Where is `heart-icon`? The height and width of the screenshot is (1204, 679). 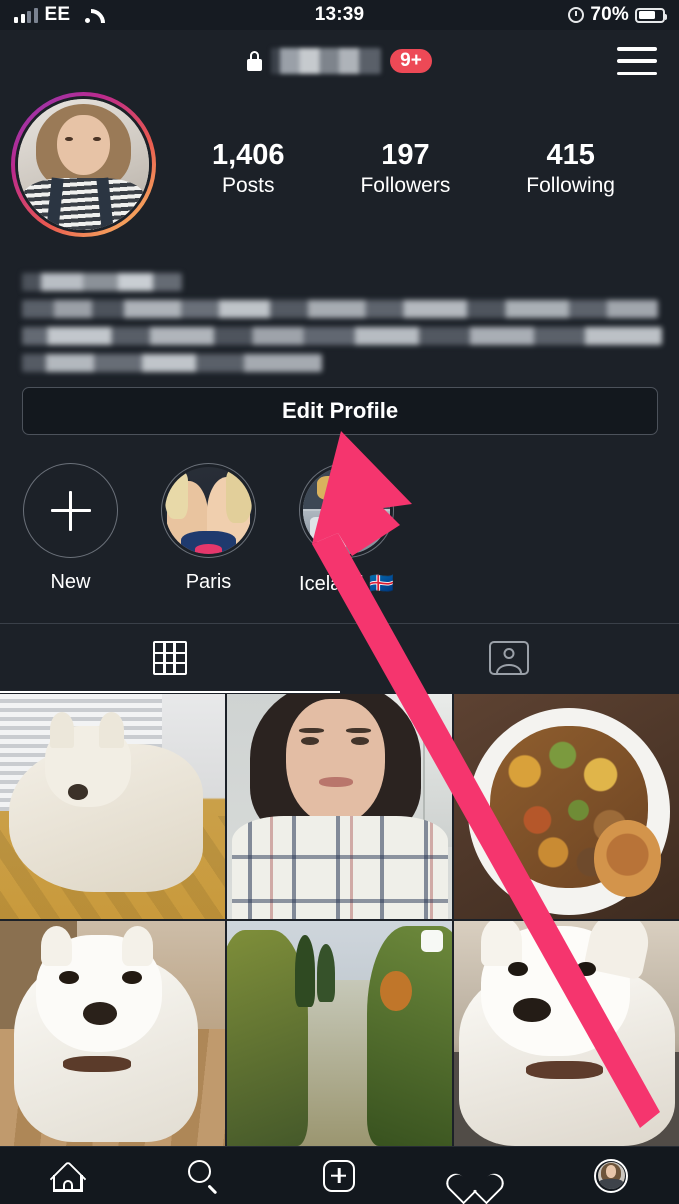 heart-icon is located at coordinates (475, 1176).